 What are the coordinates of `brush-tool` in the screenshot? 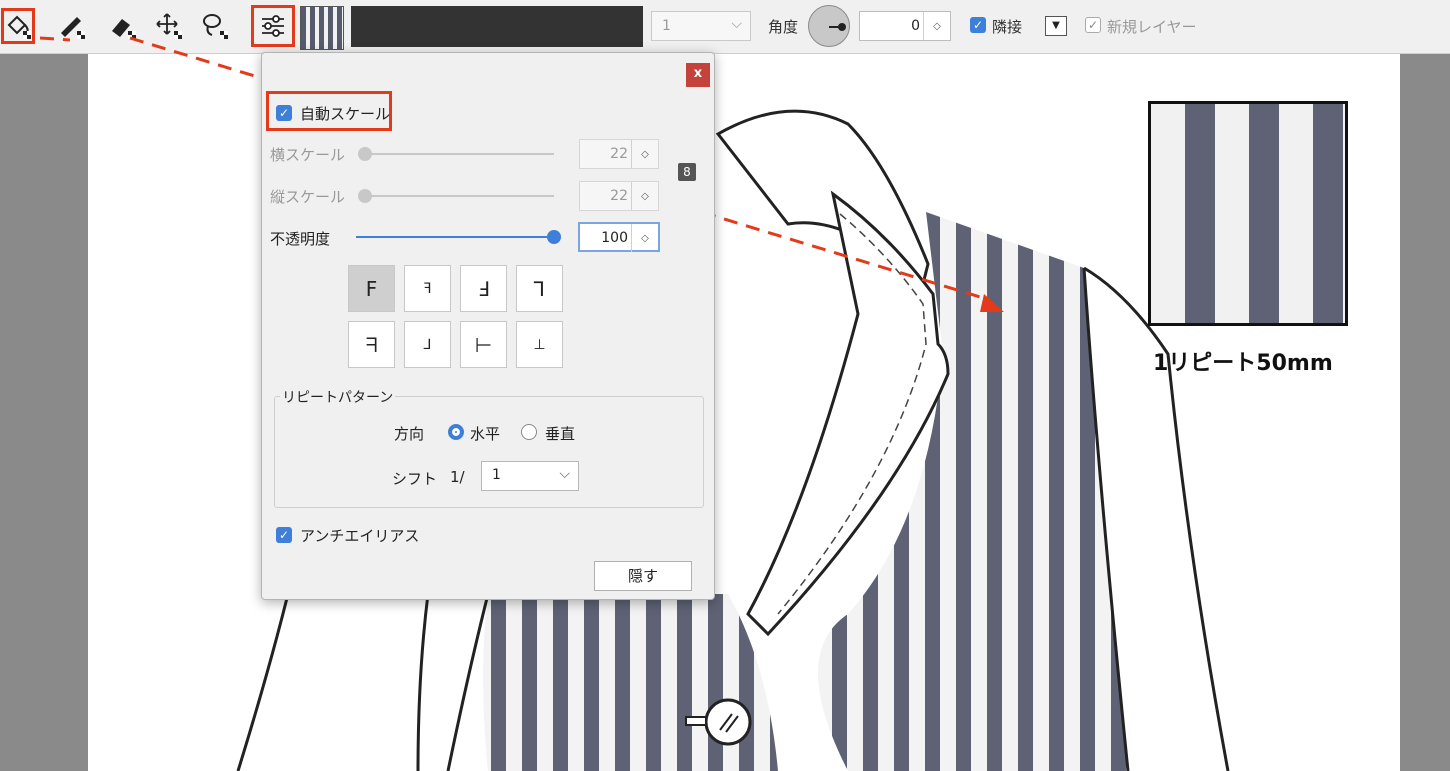 It's located at (72, 26).